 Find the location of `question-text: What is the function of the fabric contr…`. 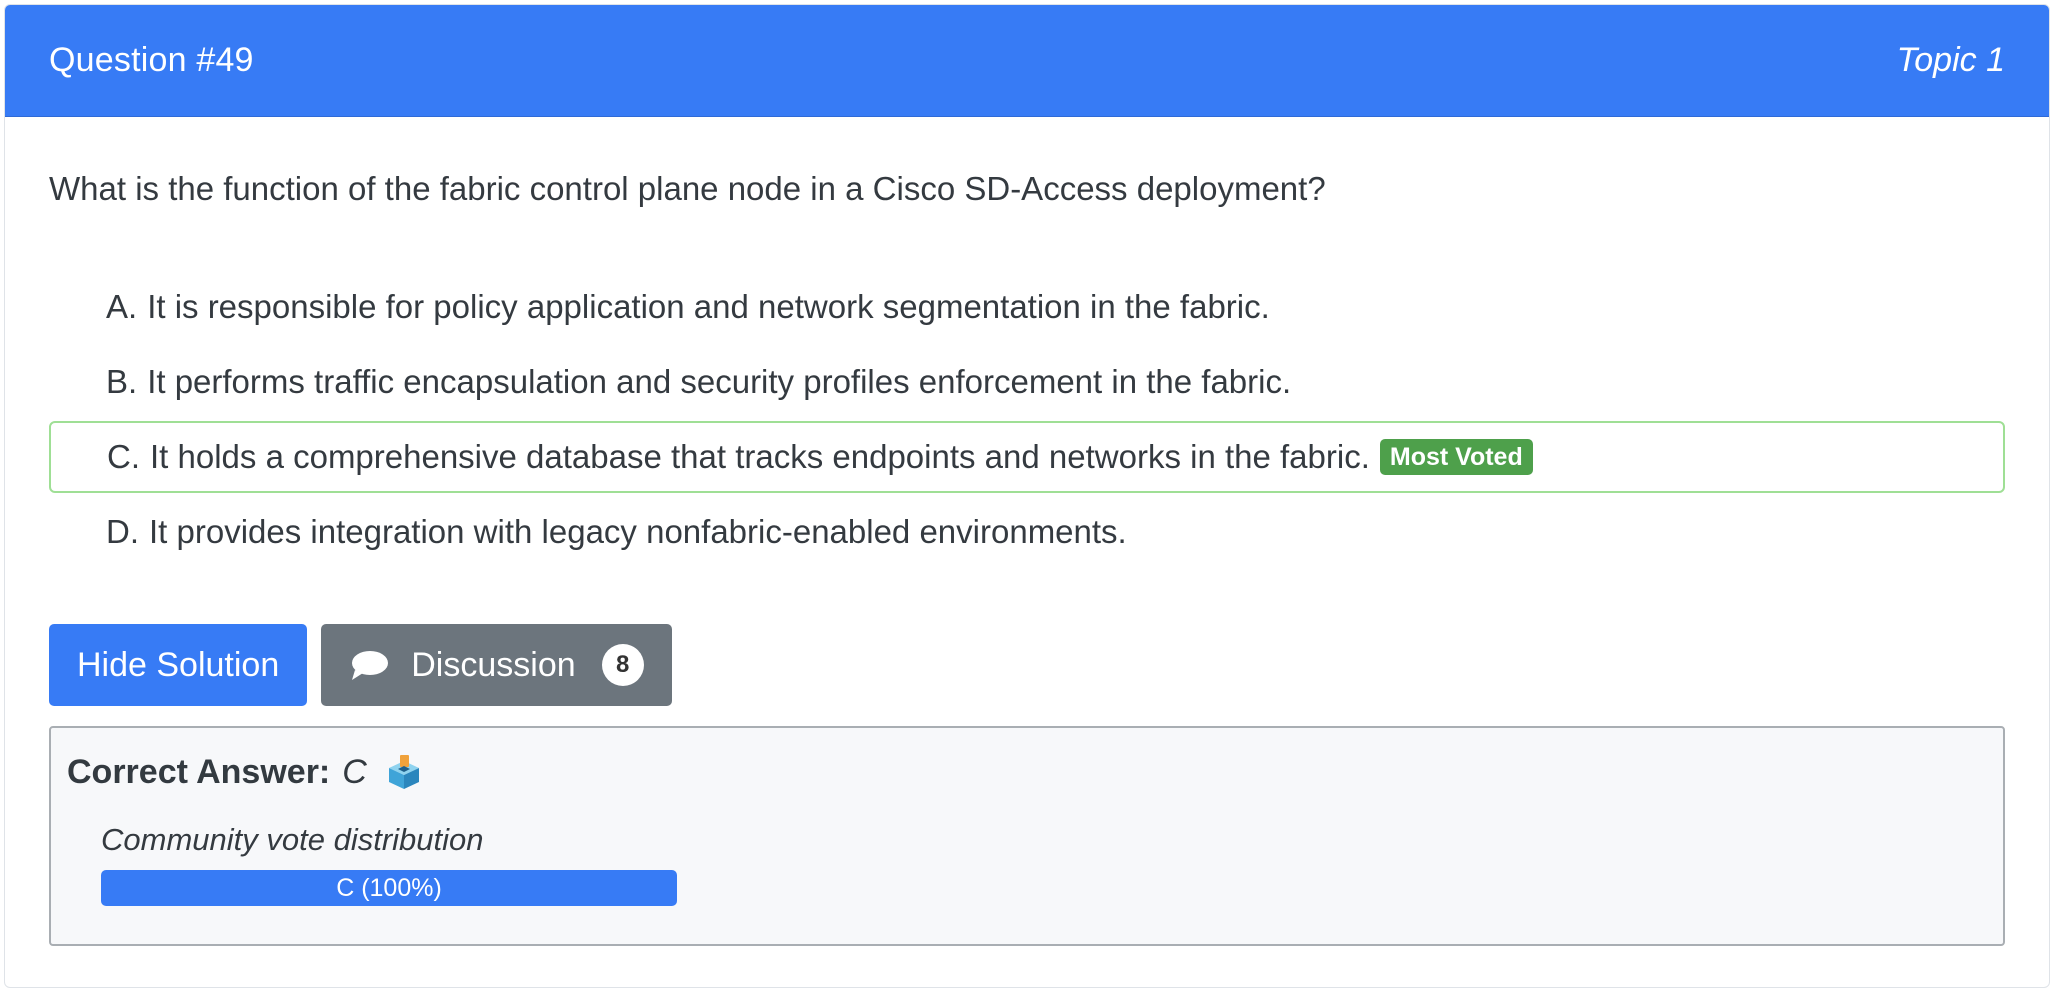

question-text: What is the function of the fabric contr… is located at coordinates (687, 188).